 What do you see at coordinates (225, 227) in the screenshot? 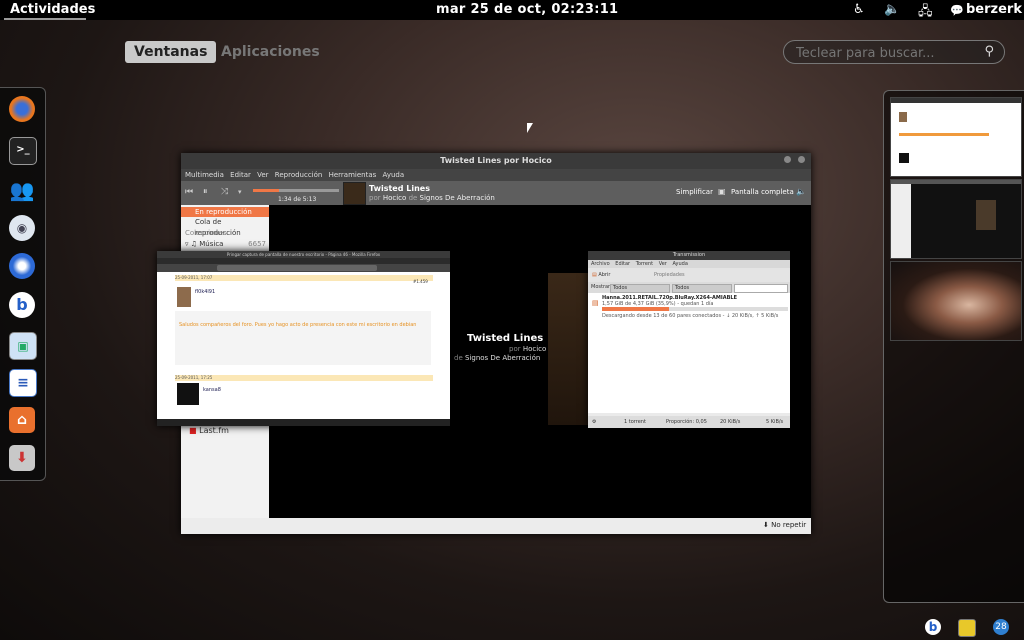
I see `sidebar-item-queue: Cola de reproducción` at bounding box center [225, 227].